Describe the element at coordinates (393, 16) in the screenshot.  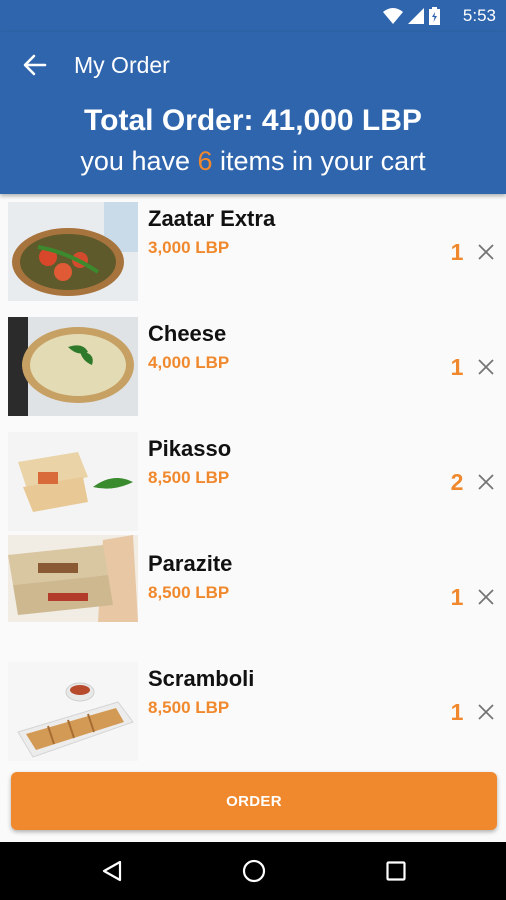
I see `wifi-icon` at that location.